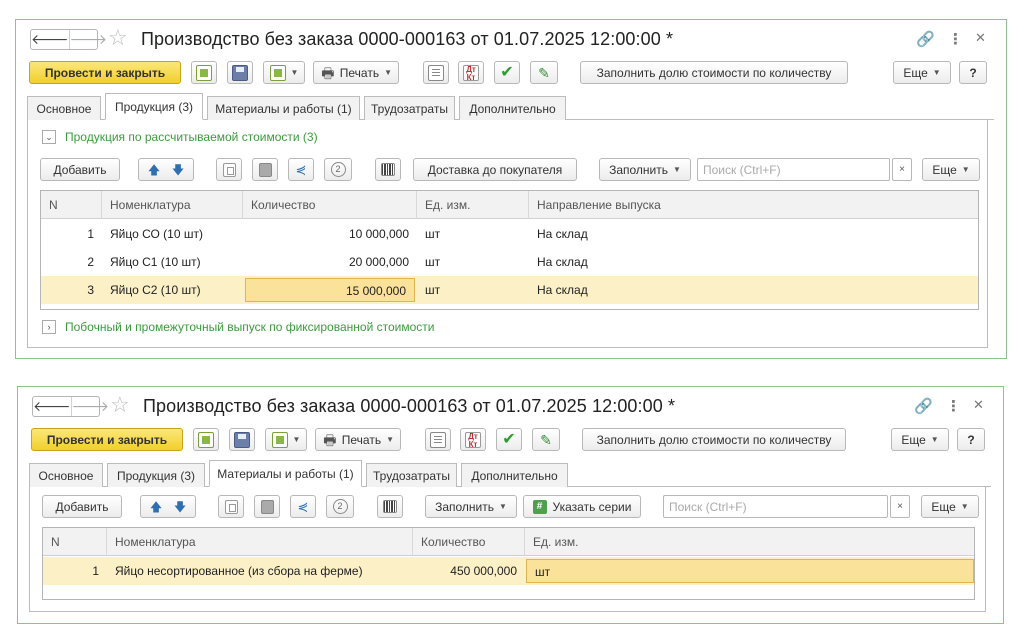 This screenshot has width=1024, height=635. I want to click on report-button, so click(438, 439).